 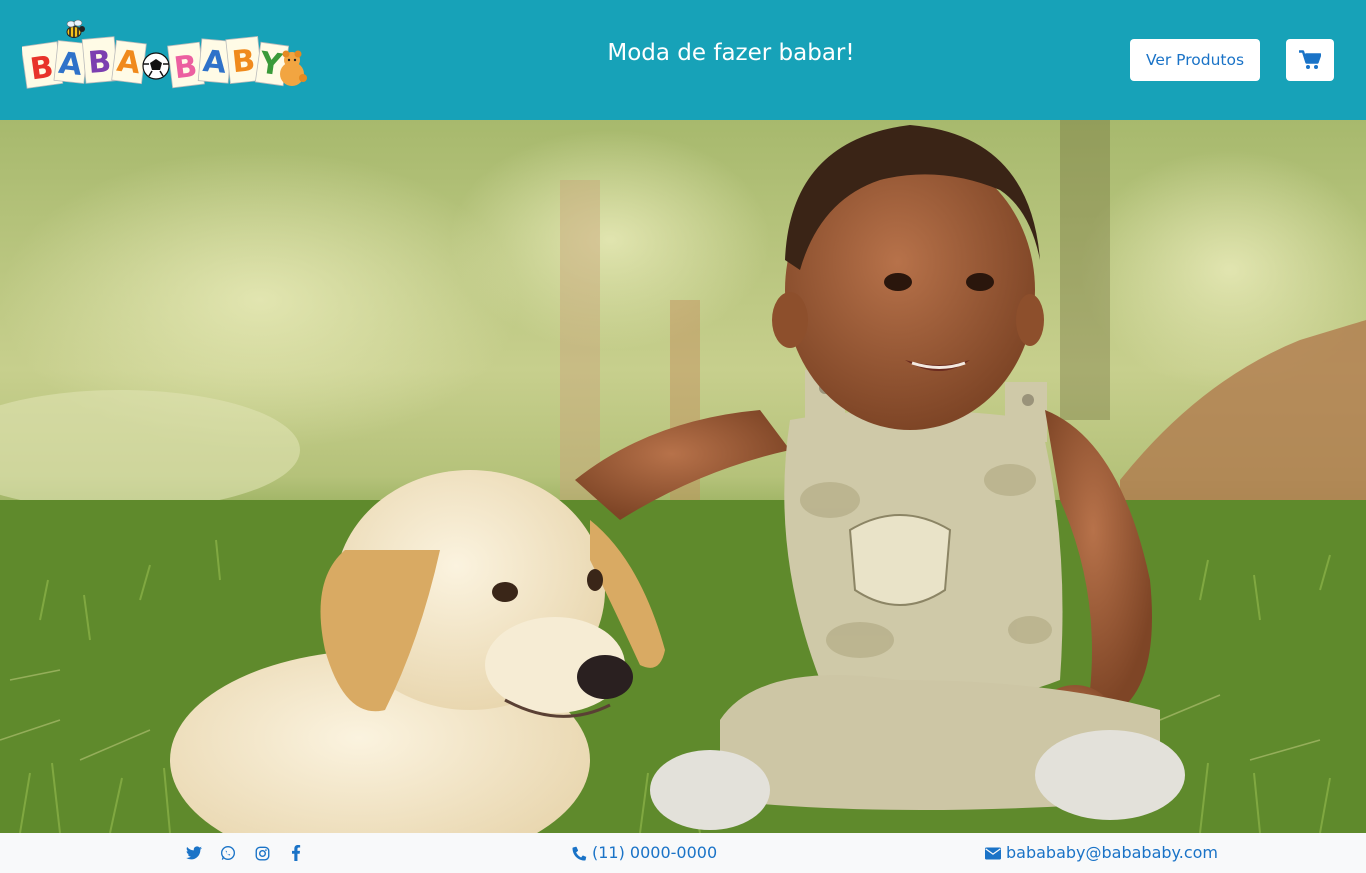 I want to click on whatsapp-icon, so click(x=228, y=853).